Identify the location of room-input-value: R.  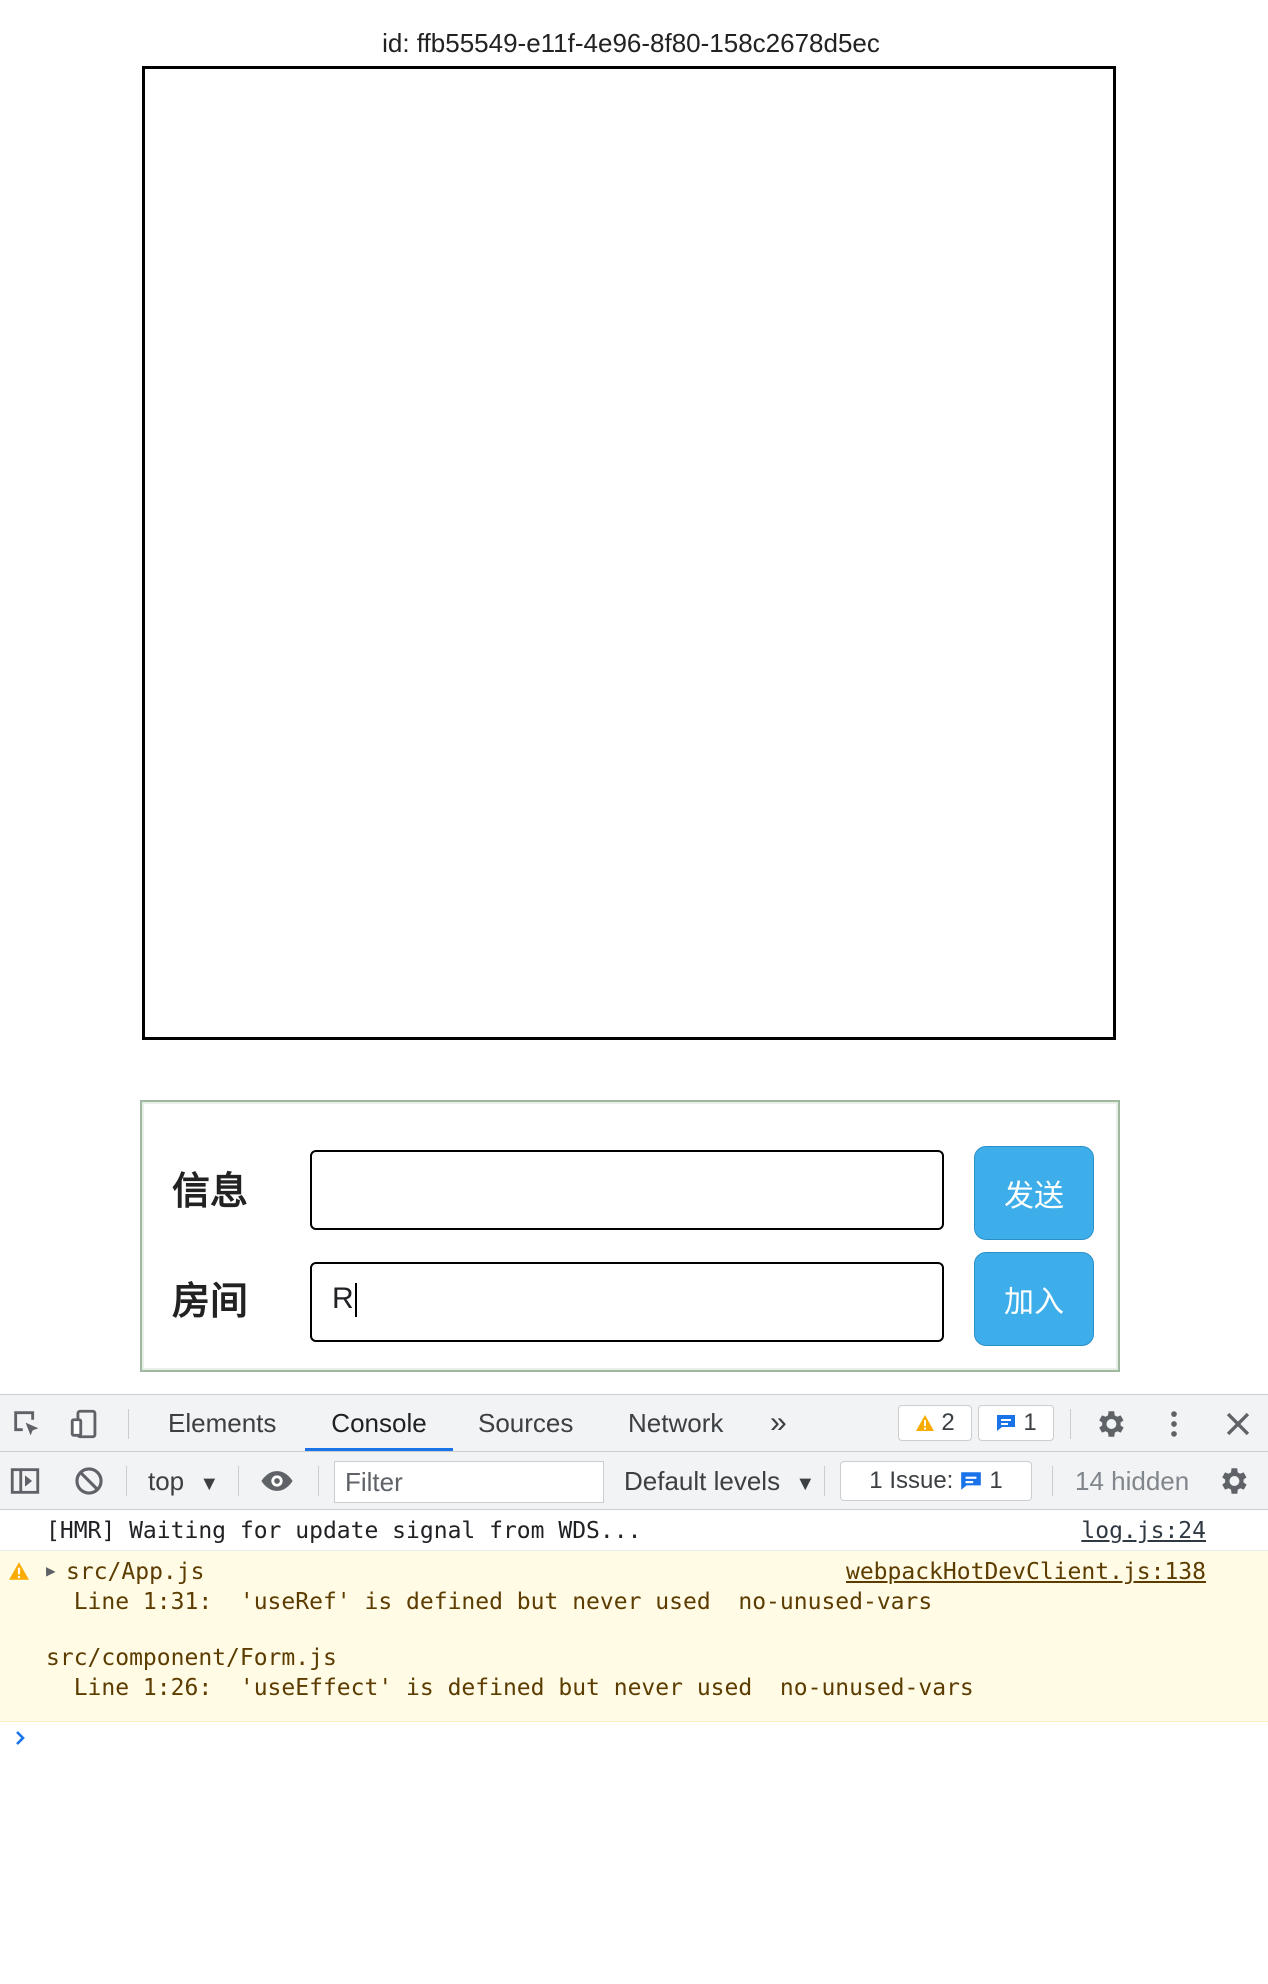
(343, 1298).